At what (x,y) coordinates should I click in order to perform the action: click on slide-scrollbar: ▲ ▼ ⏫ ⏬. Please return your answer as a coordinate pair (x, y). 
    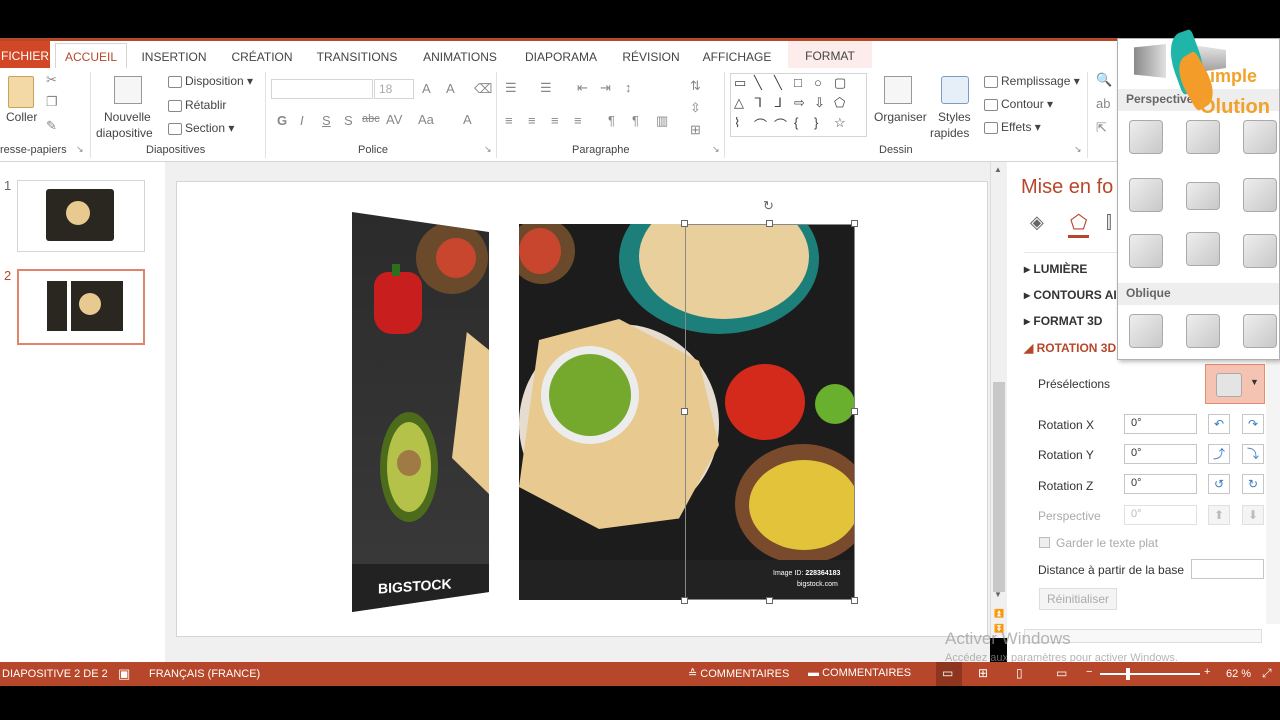
    Looking at the image, I should click on (998, 400).